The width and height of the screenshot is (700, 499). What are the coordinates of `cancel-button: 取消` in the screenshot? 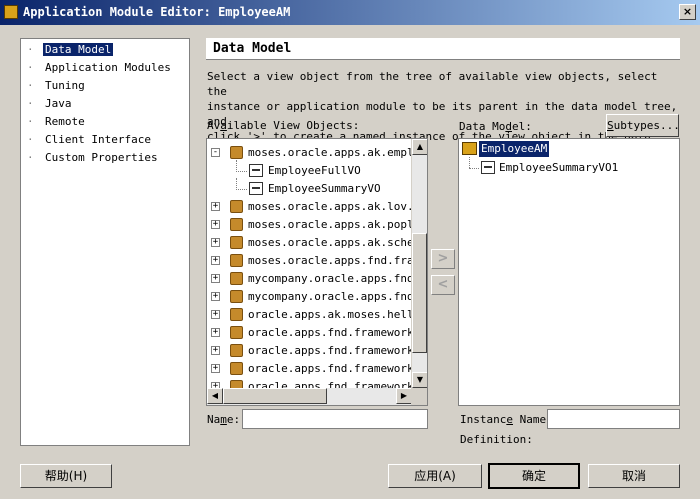 It's located at (634, 476).